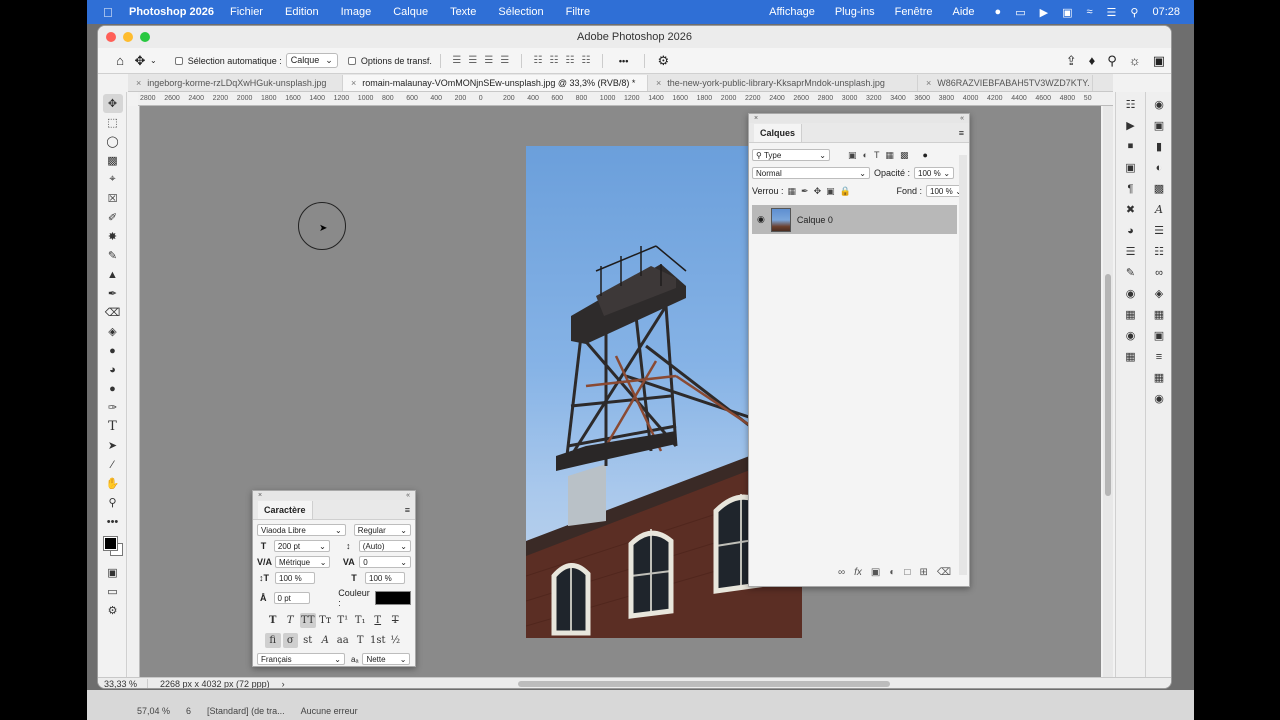 The height and width of the screenshot is (720, 1280). Describe the element at coordinates (145, 37) in the screenshot. I see `zoom-window-button` at that location.